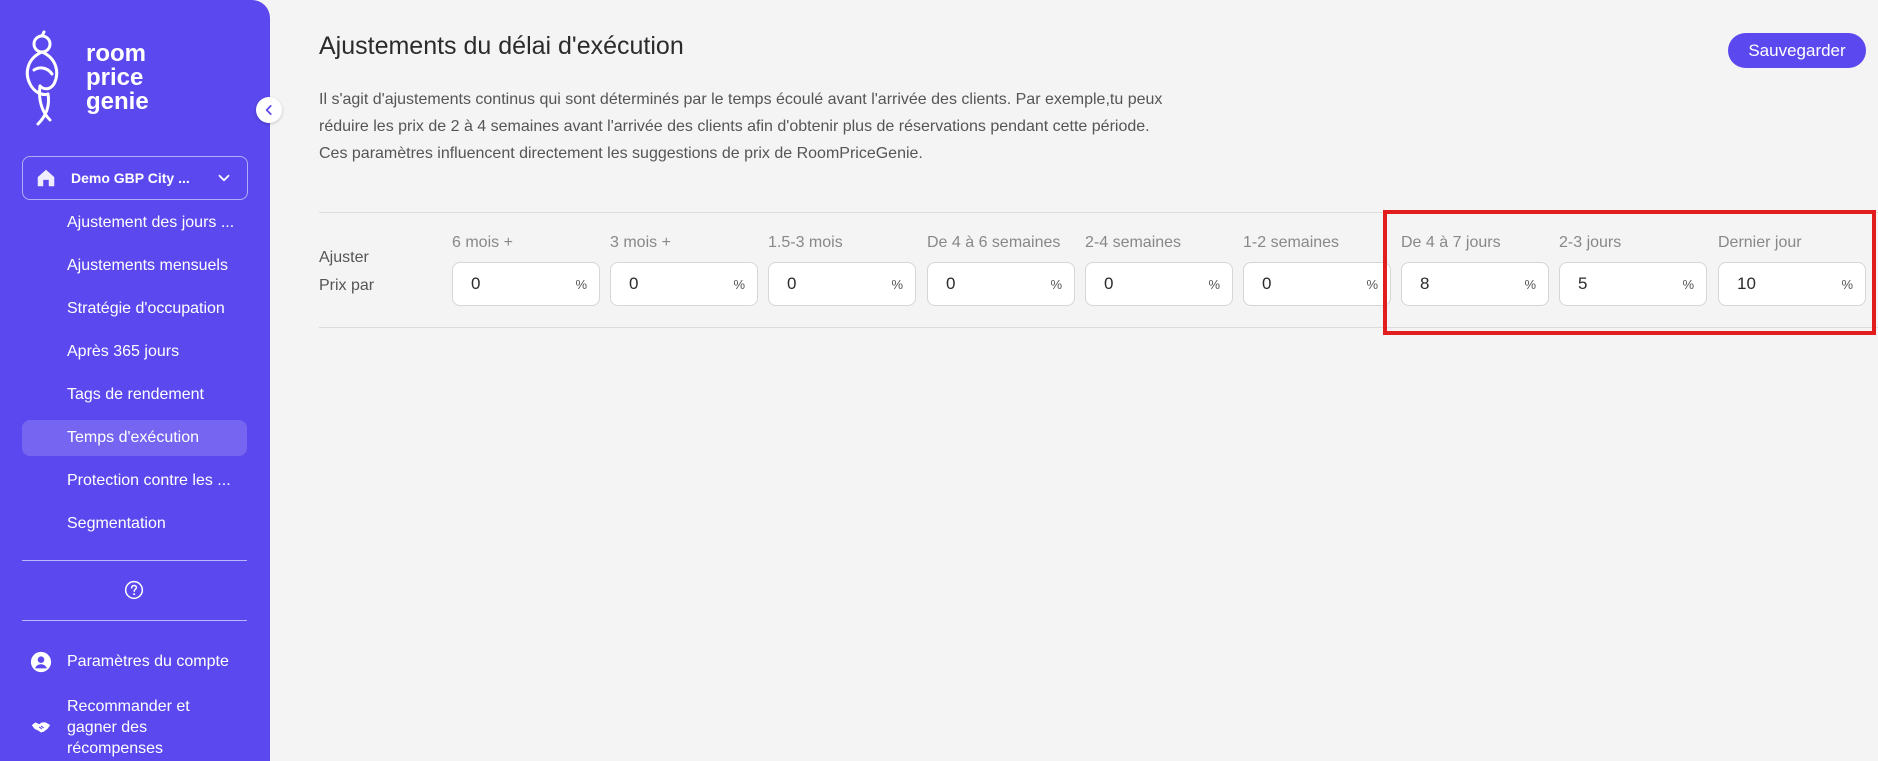 Image resolution: width=1878 pixels, height=761 pixels. I want to click on logo-word-1: room, so click(116, 53).